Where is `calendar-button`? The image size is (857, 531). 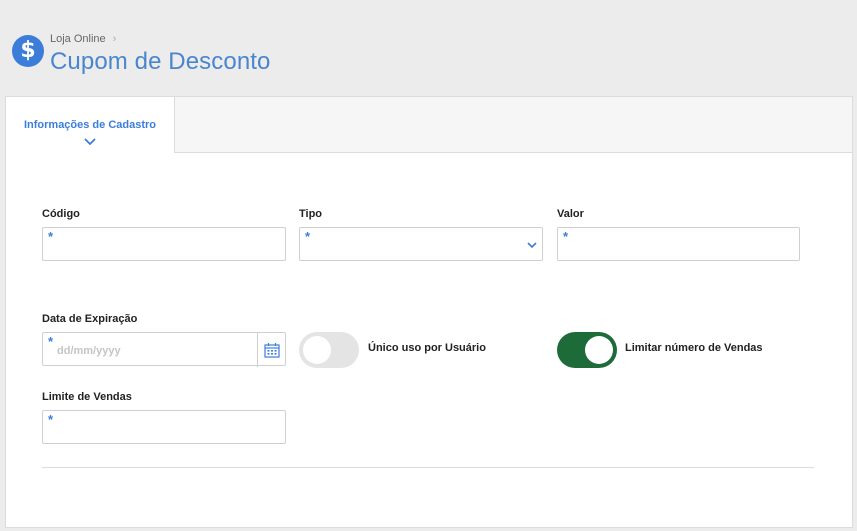
calendar-button is located at coordinates (271, 350).